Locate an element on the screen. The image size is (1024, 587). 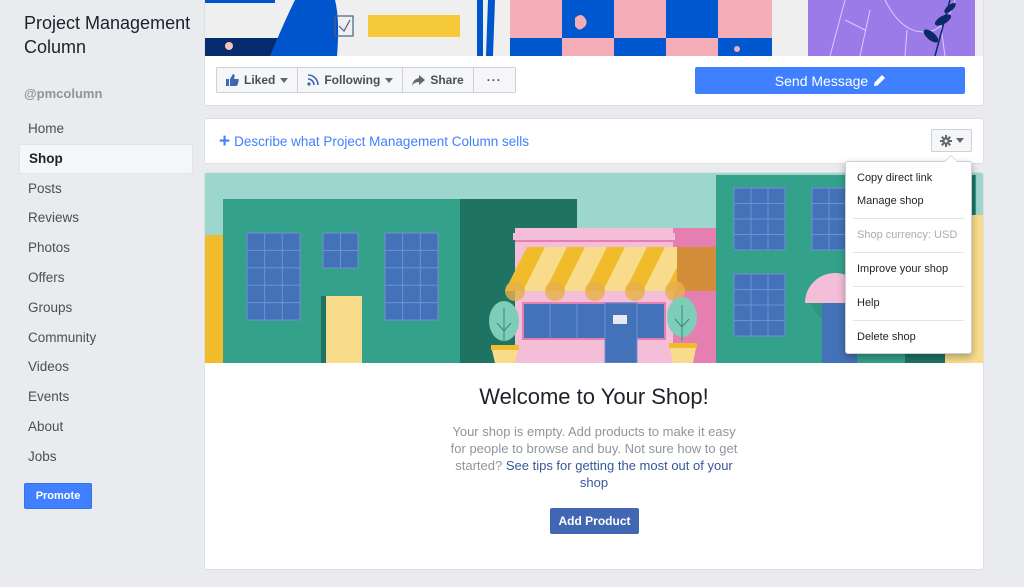
sidebar-item-reviews: Reviews is located at coordinates (106, 218).